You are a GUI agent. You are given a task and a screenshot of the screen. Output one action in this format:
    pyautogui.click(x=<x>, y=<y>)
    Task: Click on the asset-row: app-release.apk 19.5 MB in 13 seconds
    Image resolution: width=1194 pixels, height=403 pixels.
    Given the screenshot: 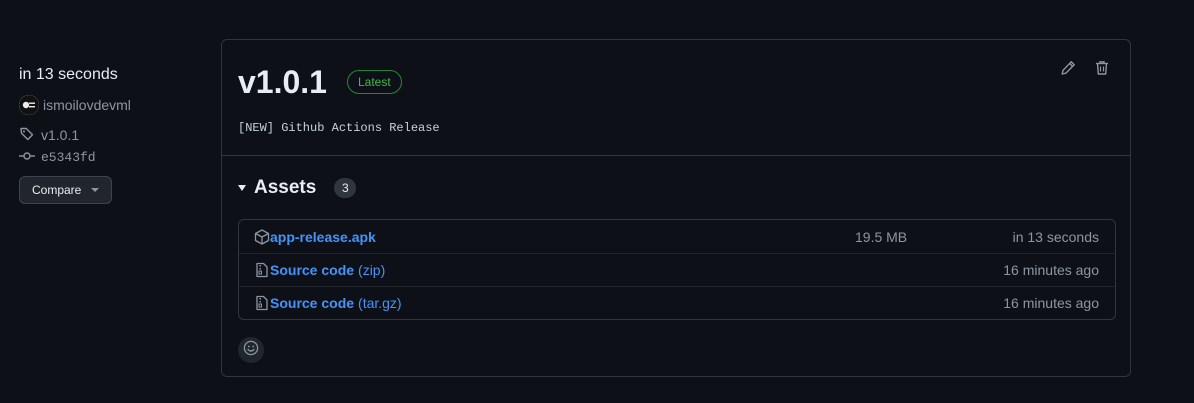 What is the action you would take?
    pyautogui.click(x=677, y=236)
    